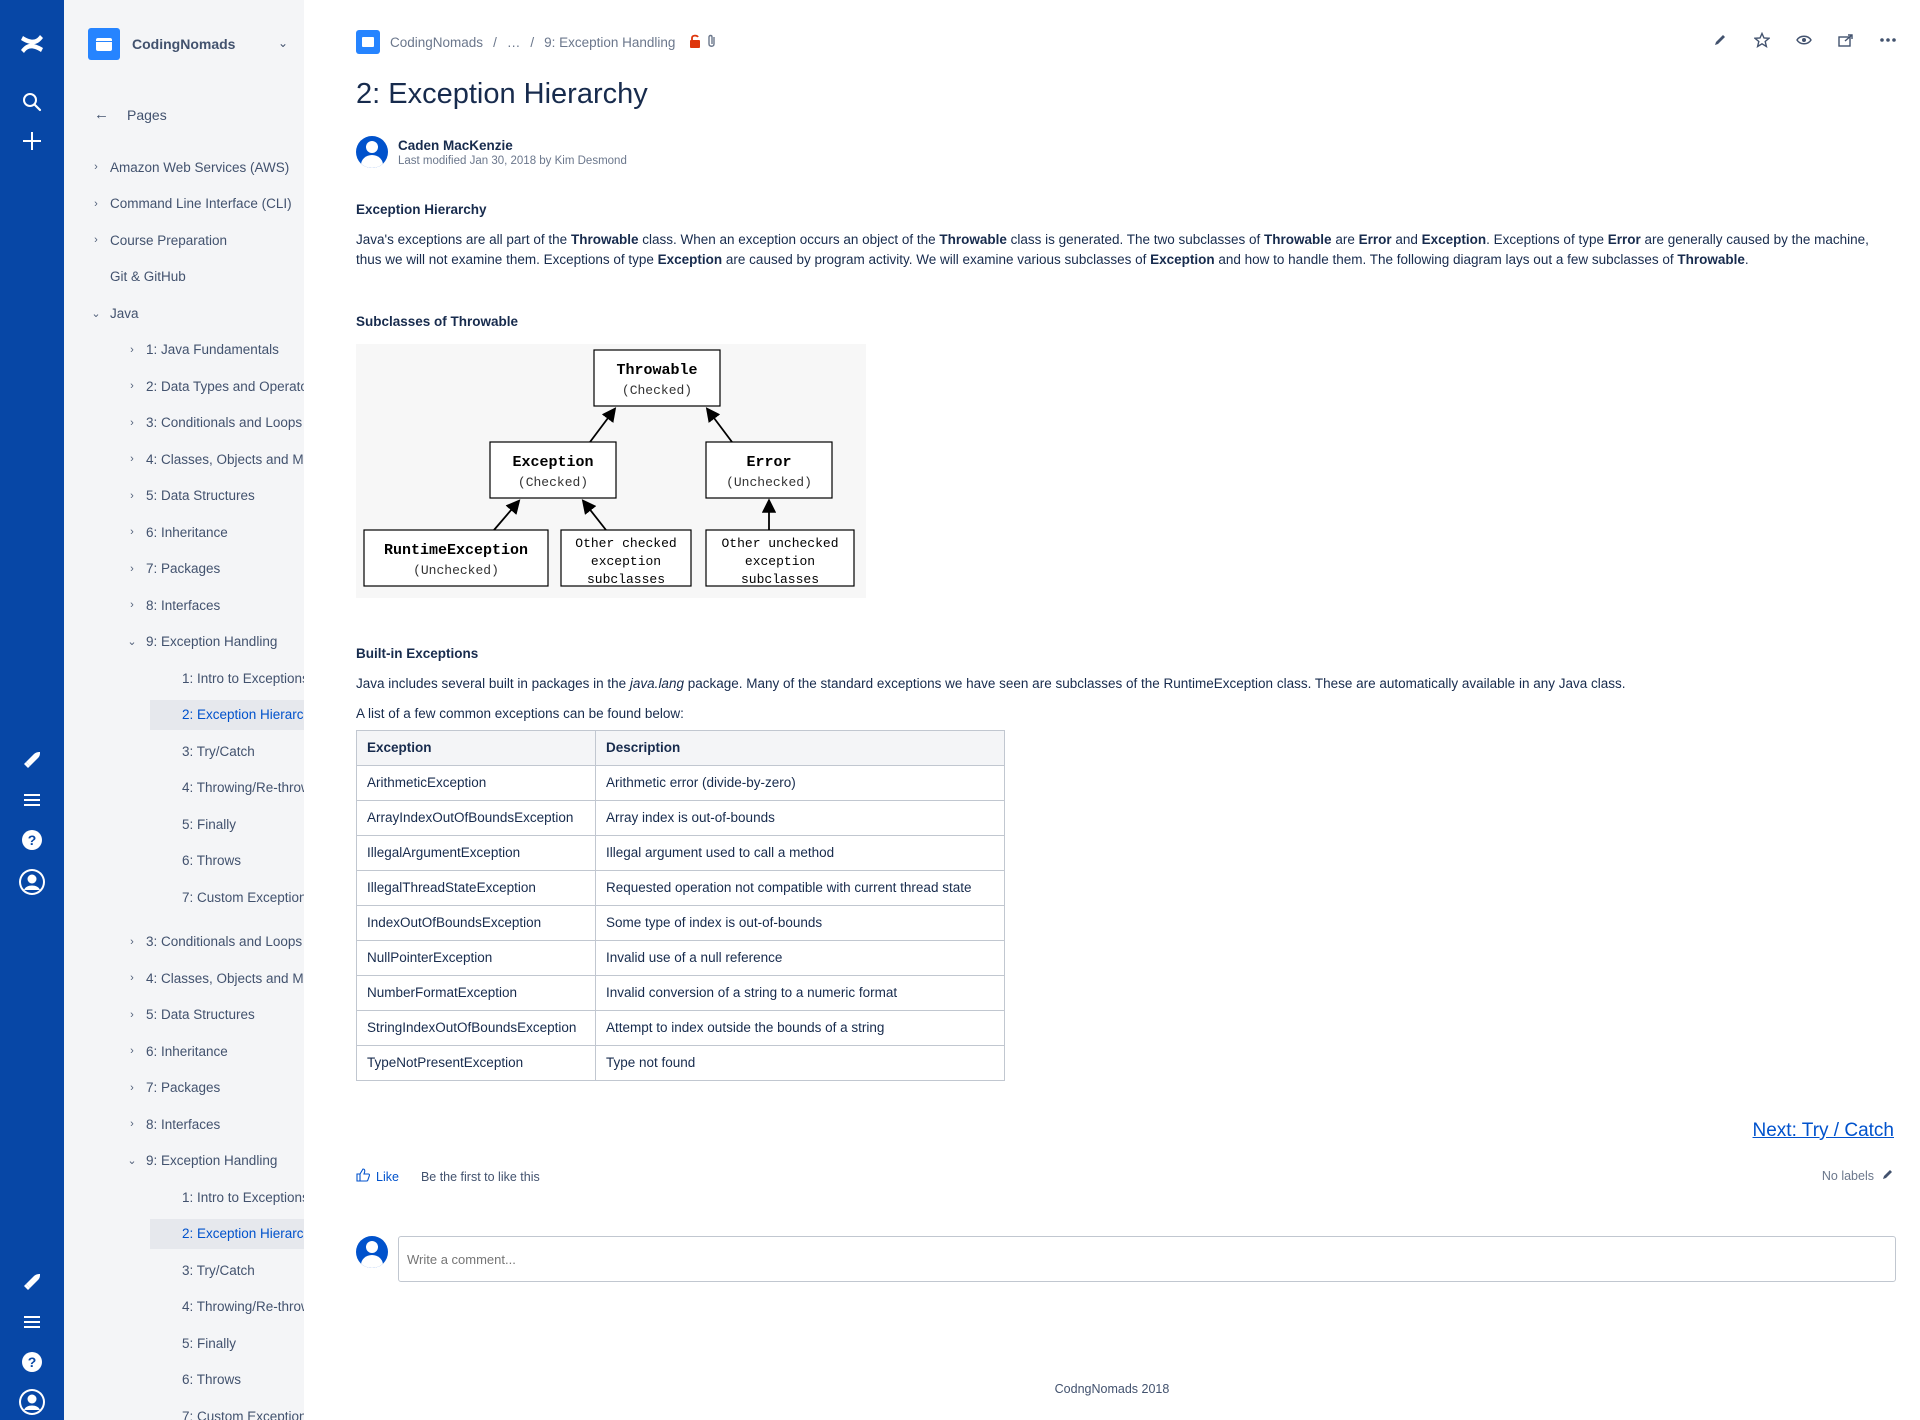 The width and height of the screenshot is (1920, 1420). I want to click on comment-input, so click(1147, 1259).